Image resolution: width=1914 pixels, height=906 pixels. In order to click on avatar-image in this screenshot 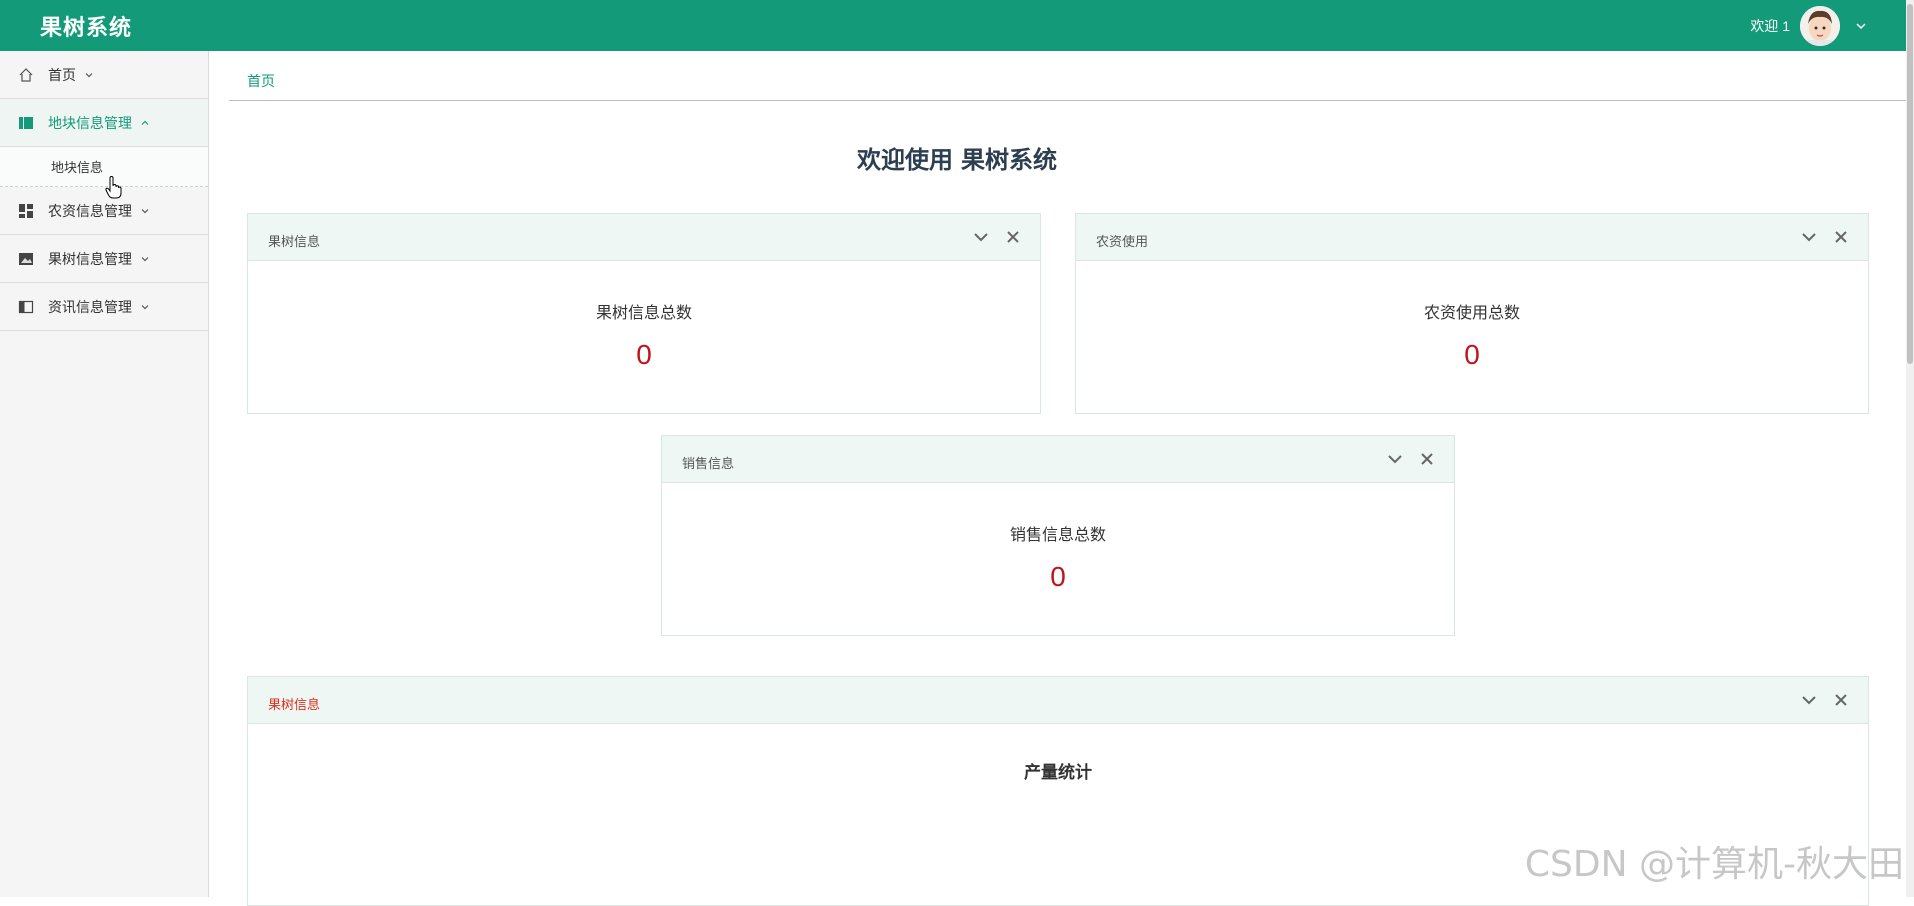, I will do `click(1820, 26)`.